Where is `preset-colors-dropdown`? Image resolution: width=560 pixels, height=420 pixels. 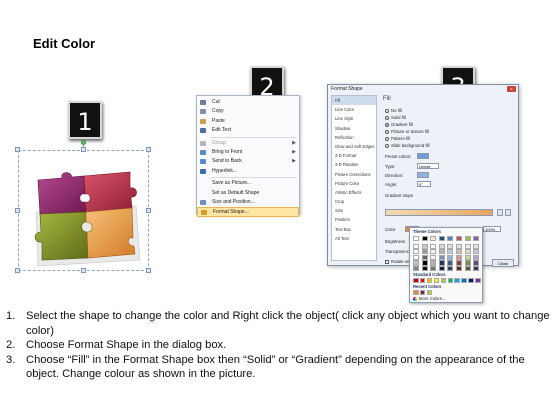
preset-colors-dropdown is located at coordinates (423, 156).